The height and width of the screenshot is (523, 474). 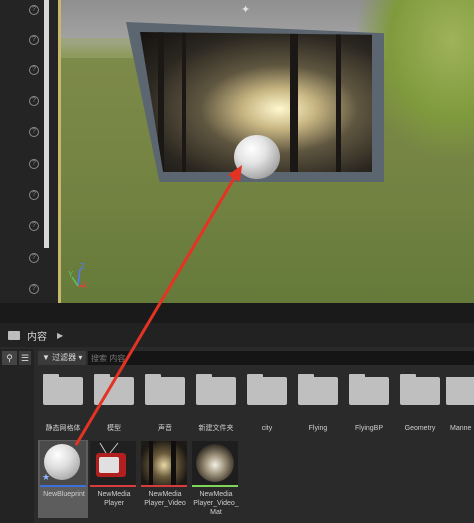 I want to click on folder-item: Geometry, so click(x=420, y=403).